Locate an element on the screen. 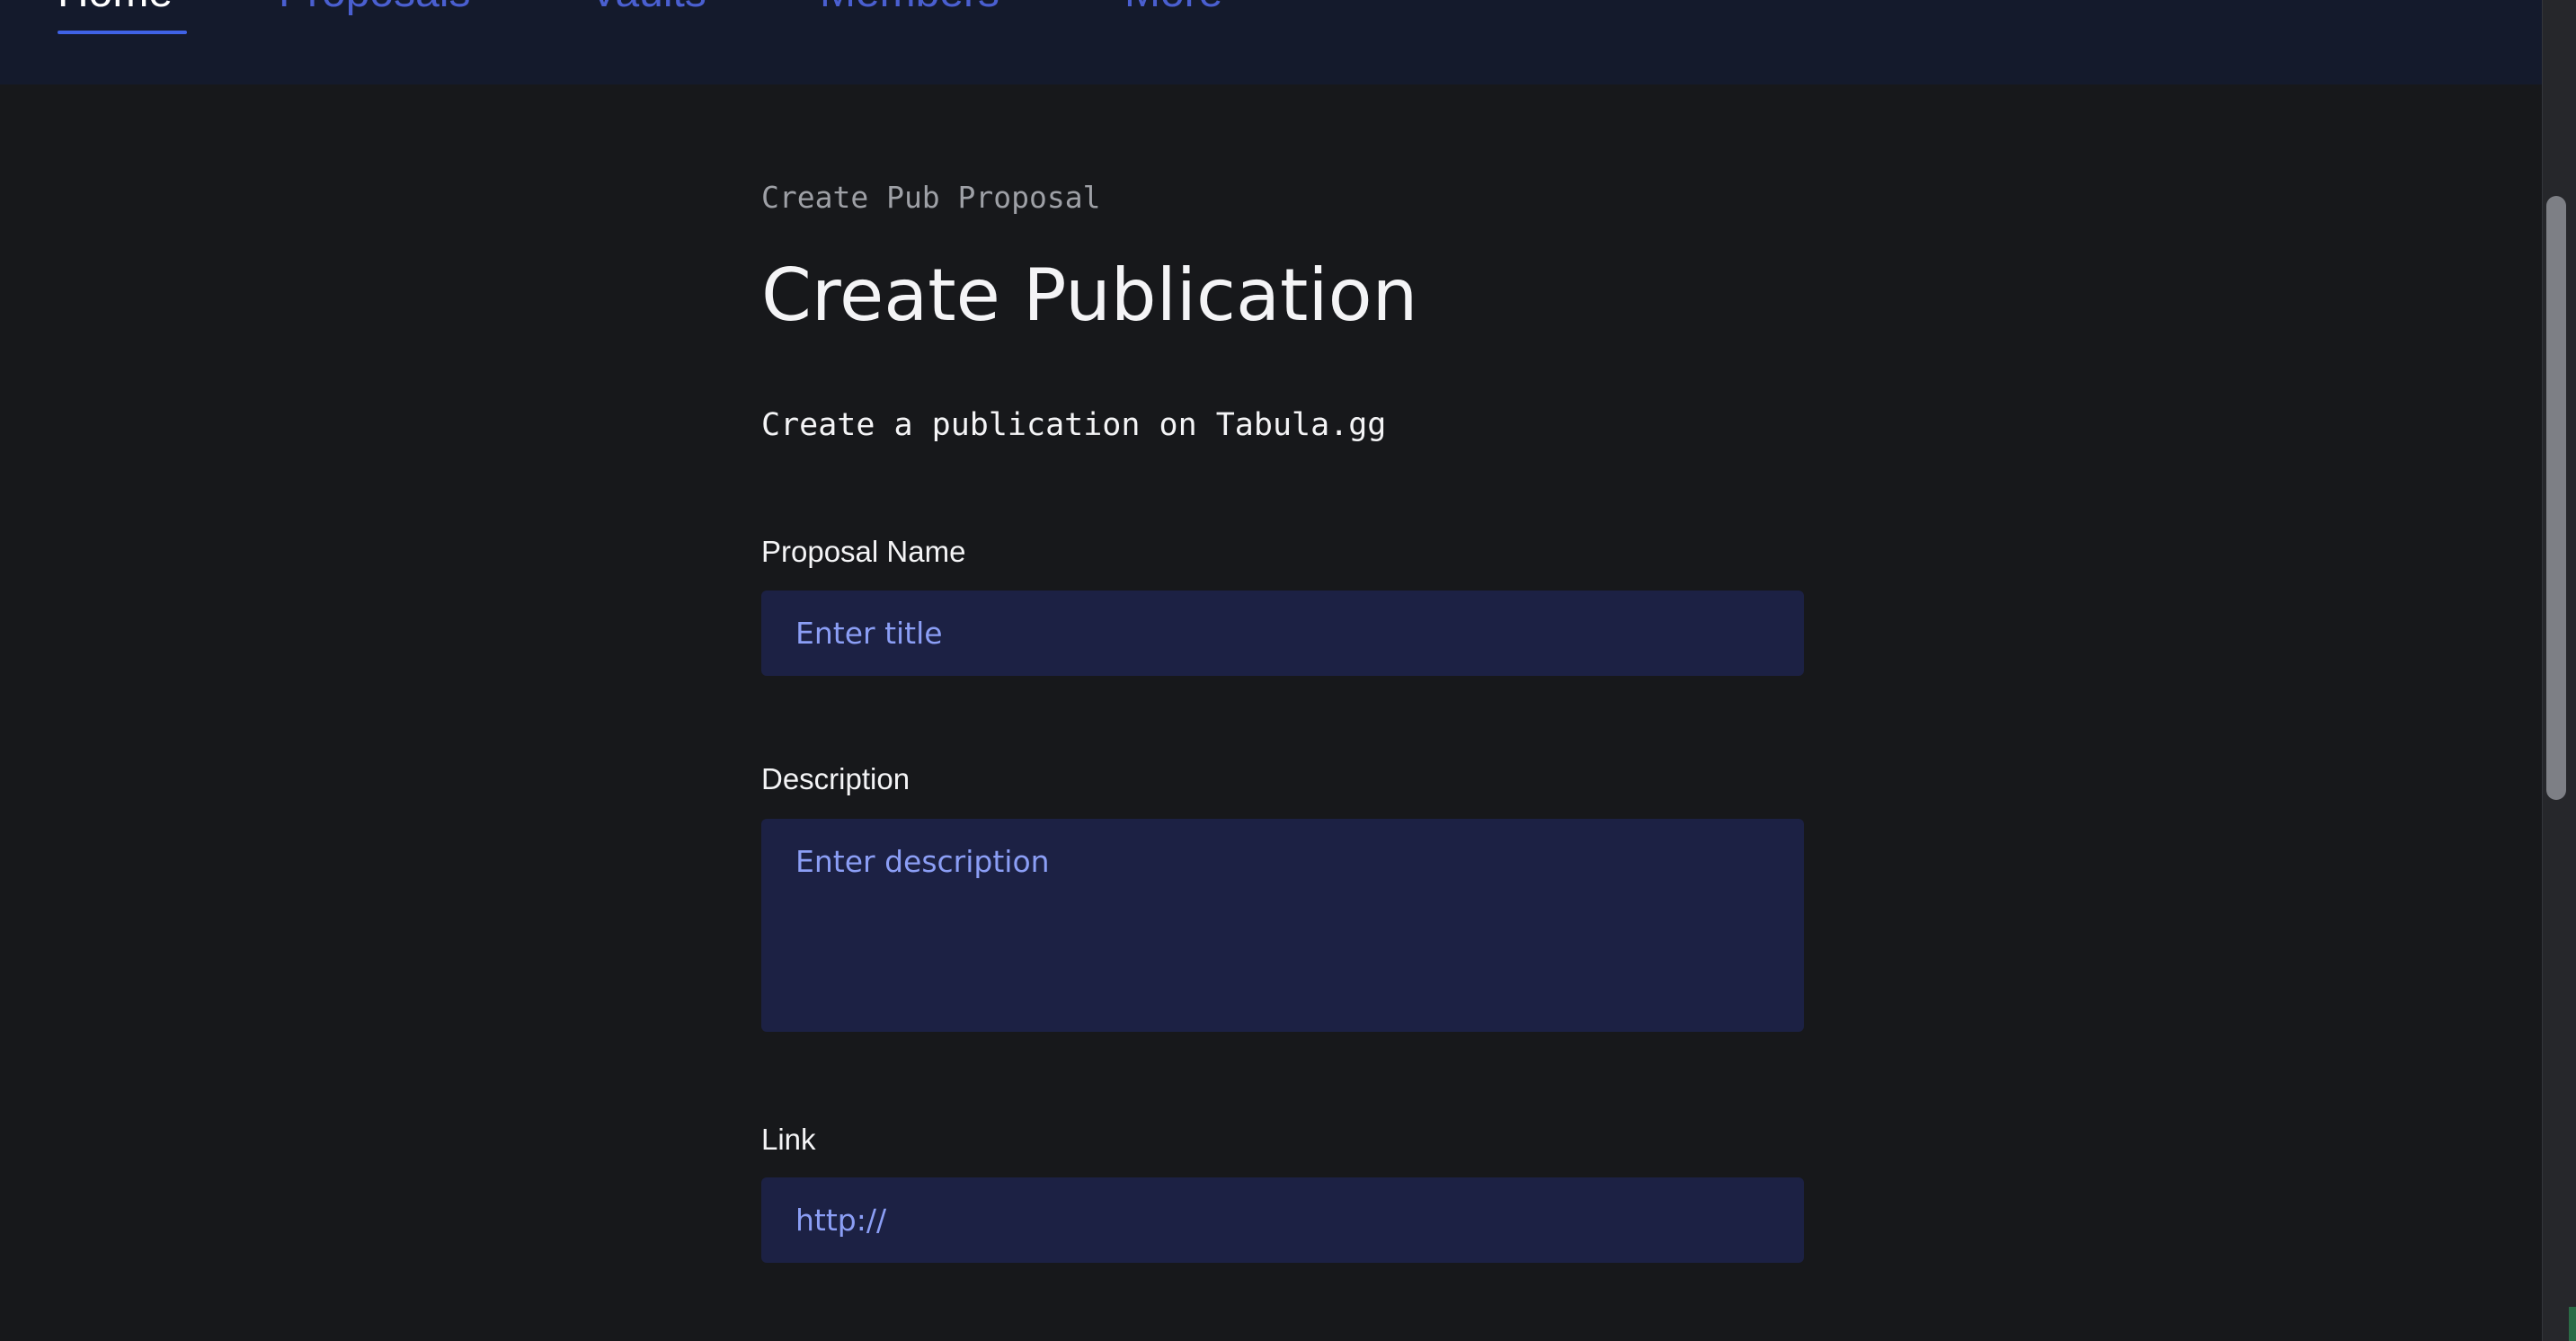  page-eyebrow: Create Pub Proposal is located at coordinates (931, 197).